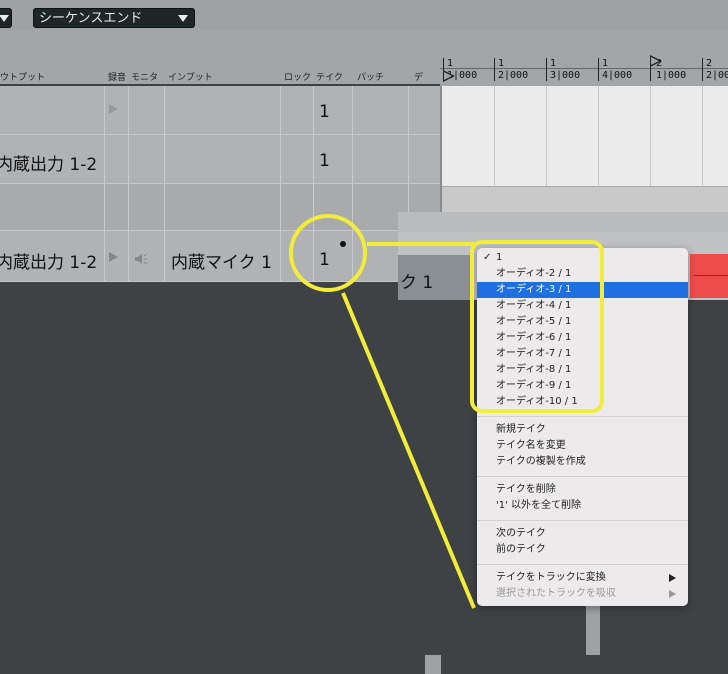  What do you see at coordinates (537, 326) in the screenshot?
I see `callout-box` at bounding box center [537, 326].